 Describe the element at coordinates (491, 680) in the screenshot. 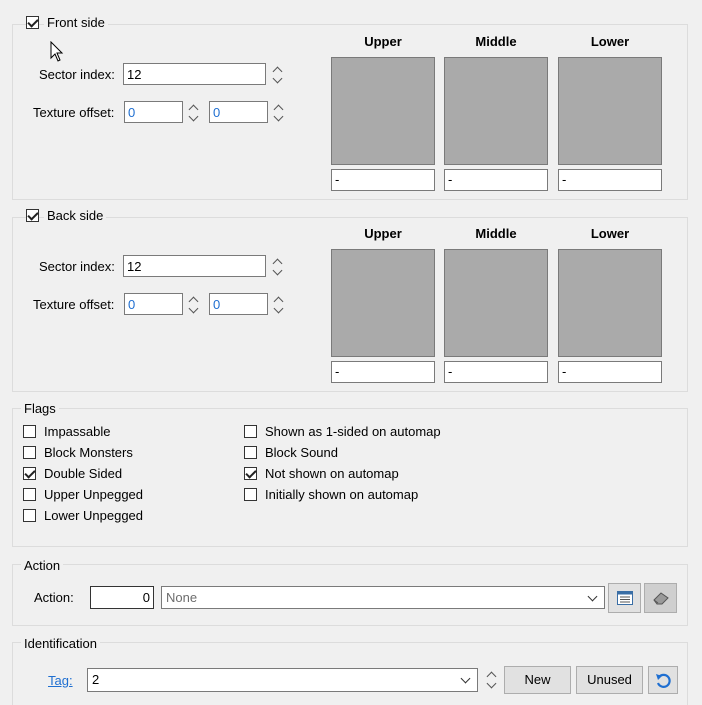

I see `tag-spinner` at that location.